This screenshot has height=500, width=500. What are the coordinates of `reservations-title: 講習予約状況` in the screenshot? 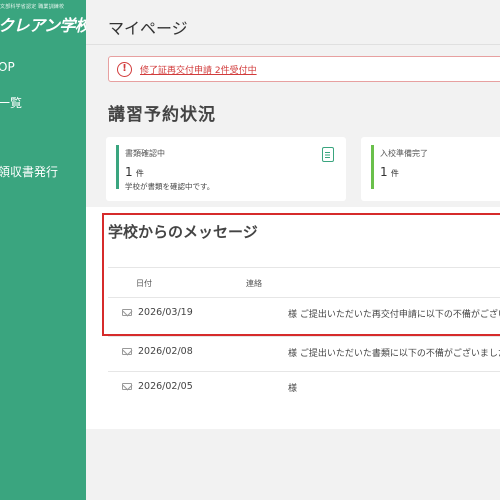 It's located at (162, 115).